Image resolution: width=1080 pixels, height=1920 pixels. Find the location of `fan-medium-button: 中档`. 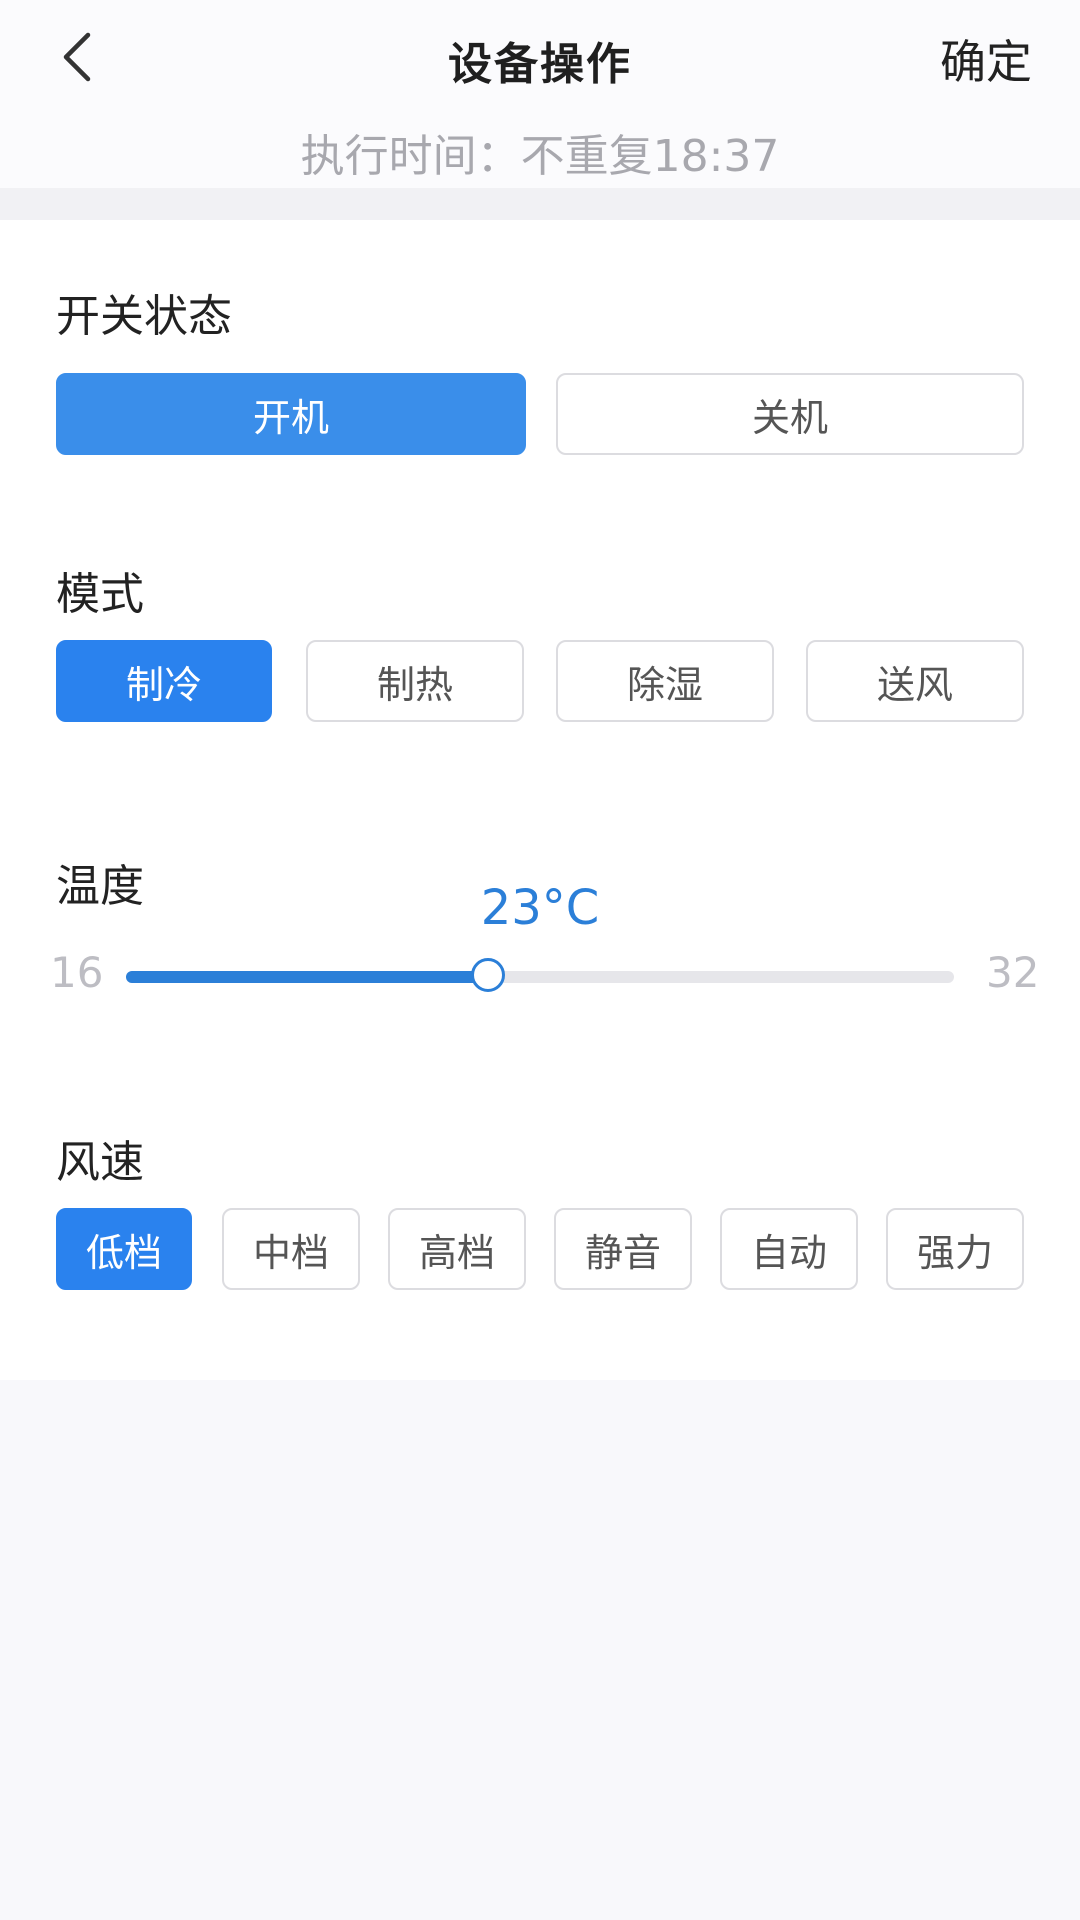

fan-medium-button: 中档 is located at coordinates (291, 1249).